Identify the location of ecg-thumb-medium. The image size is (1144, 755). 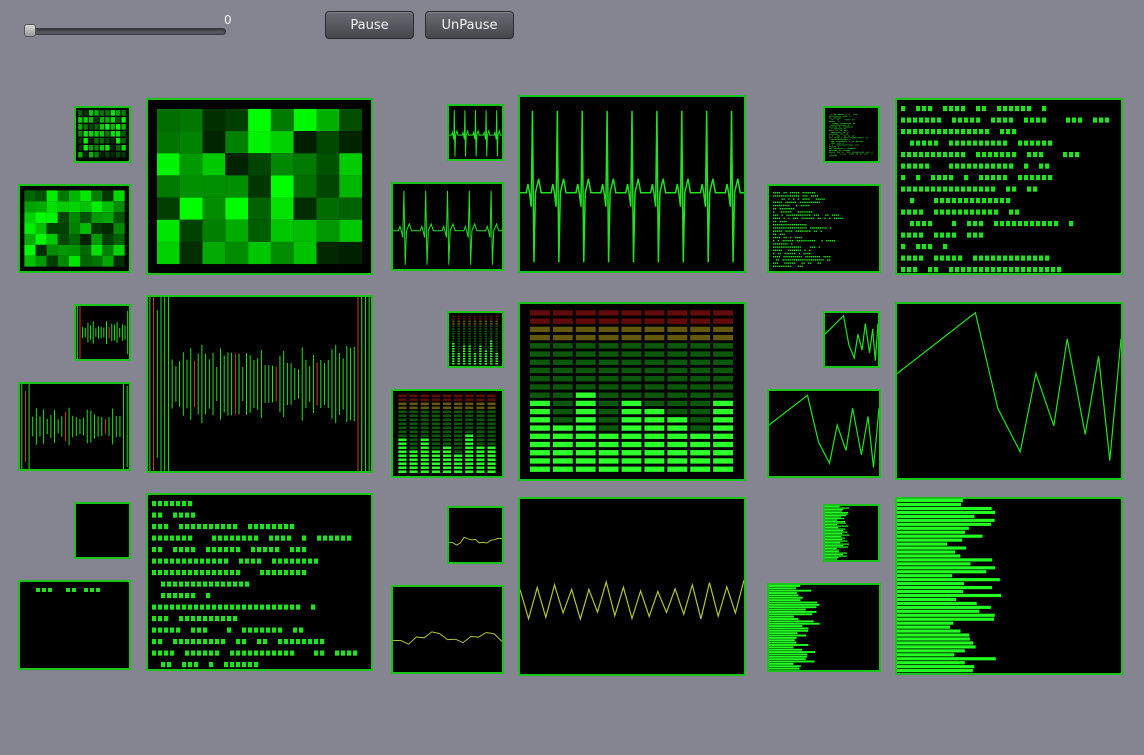
(447, 226).